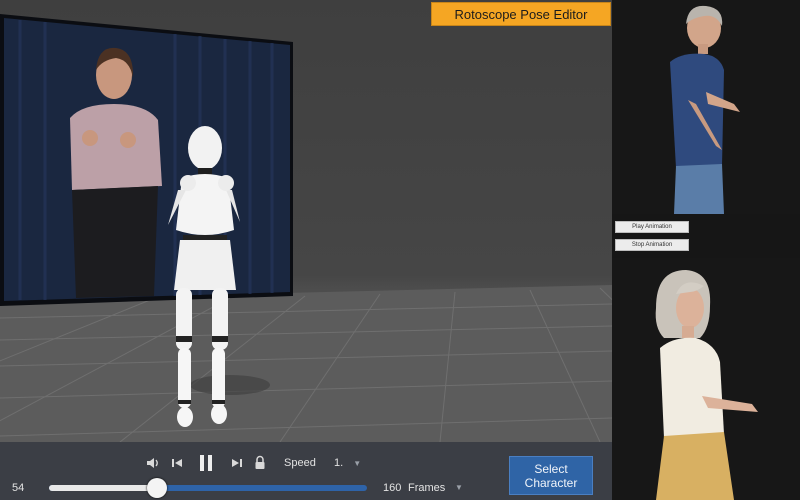  What do you see at coordinates (521, 14) in the screenshot?
I see `rotoscope-pose-editor-button: Rotoscope Pose Editor` at bounding box center [521, 14].